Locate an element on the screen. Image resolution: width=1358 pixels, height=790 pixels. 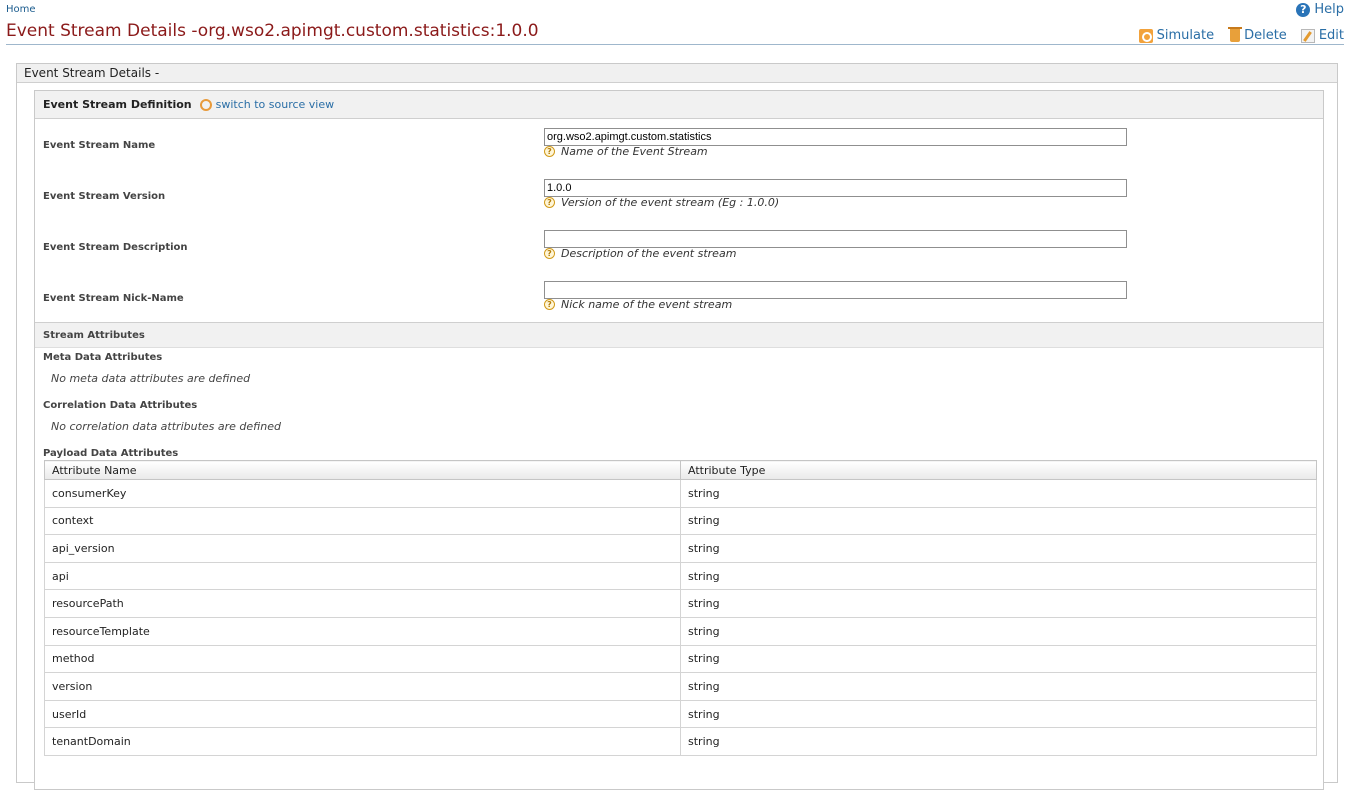
table-row: version string is located at coordinates (680, 686).